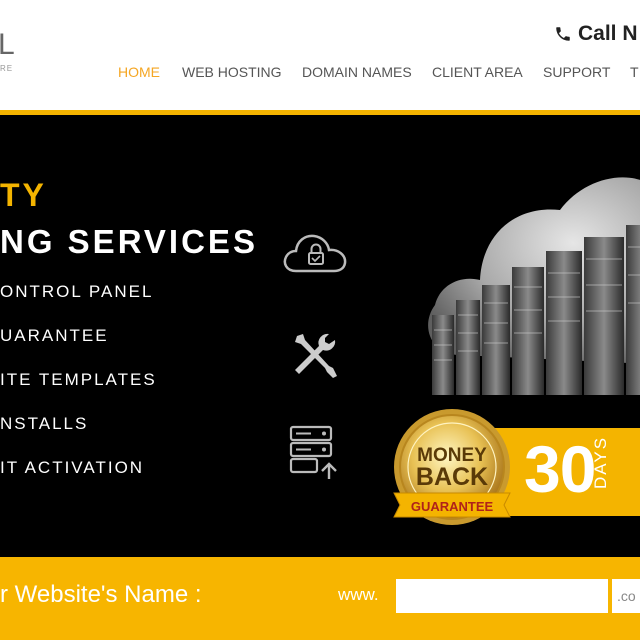 The height and width of the screenshot is (640, 640). I want to click on server-upload-icon, so click(313, 452).